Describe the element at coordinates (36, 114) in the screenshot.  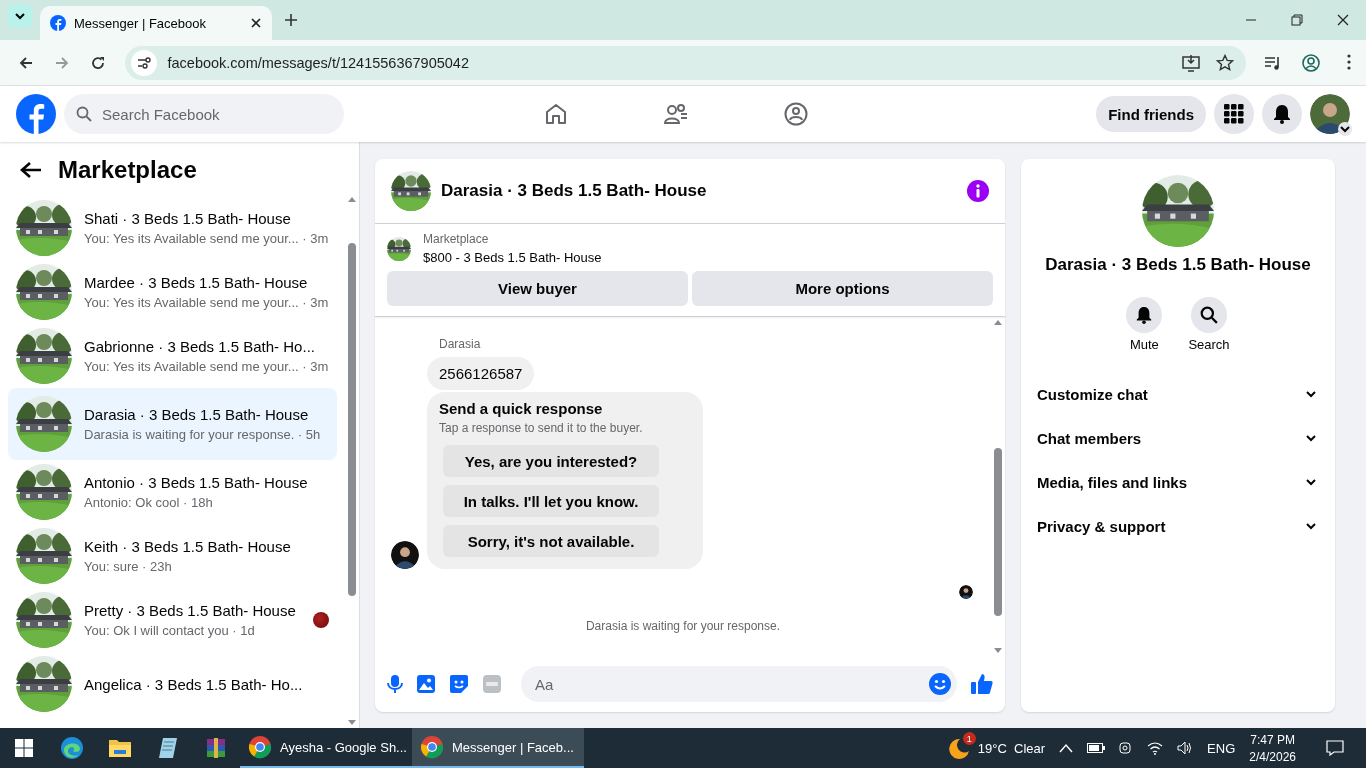
I see `facebook-logo` at that location.